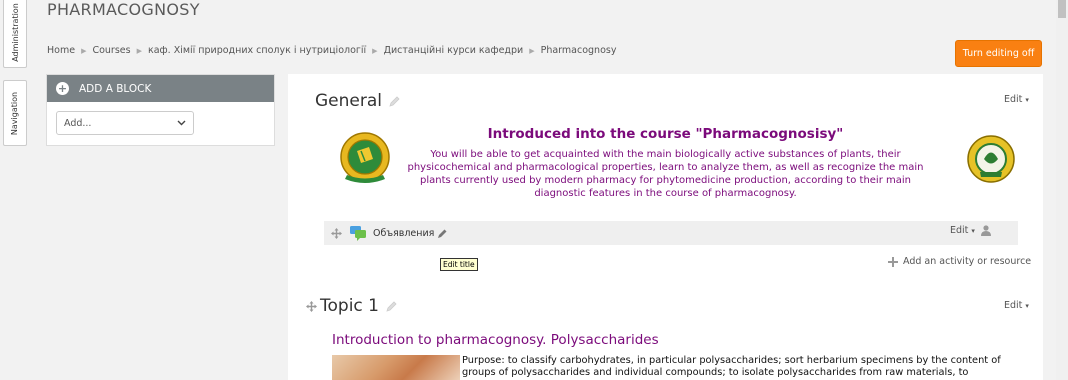 This screenshot has height=380, width=1068. What do you see at coordinates (959, 230) in the screenshot?
I see `activity-edit-label: Edit` at bounding box center [959, 230].